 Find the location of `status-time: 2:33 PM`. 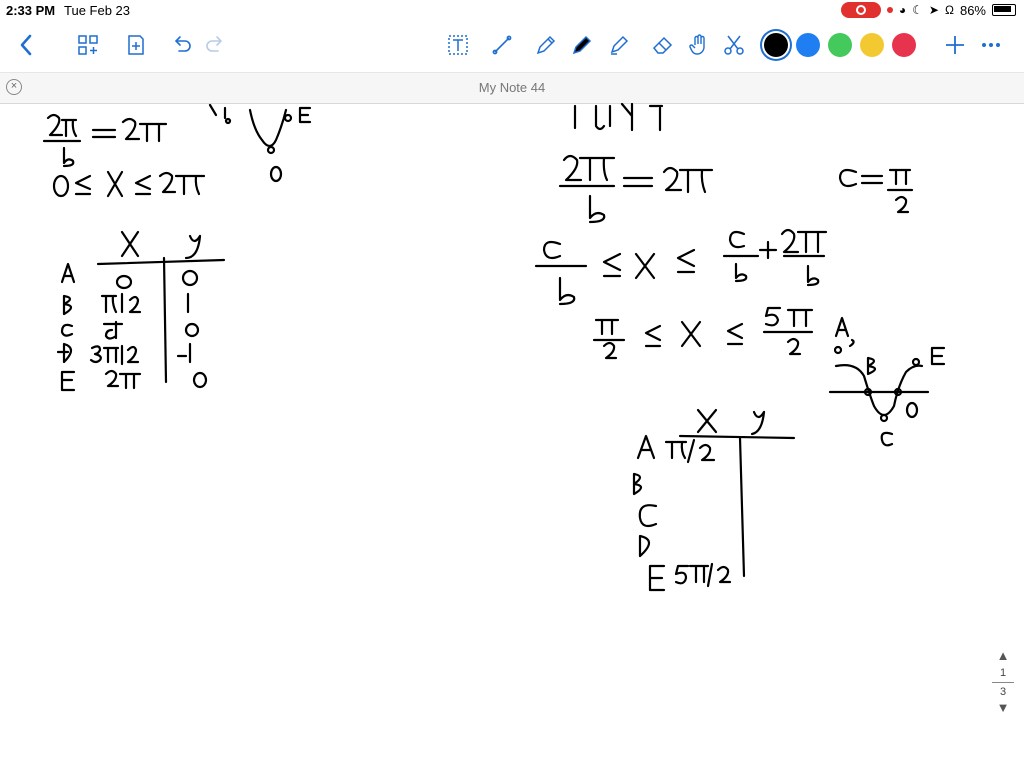

status-time: 2:33 PM is located at coordinates (31, 10).